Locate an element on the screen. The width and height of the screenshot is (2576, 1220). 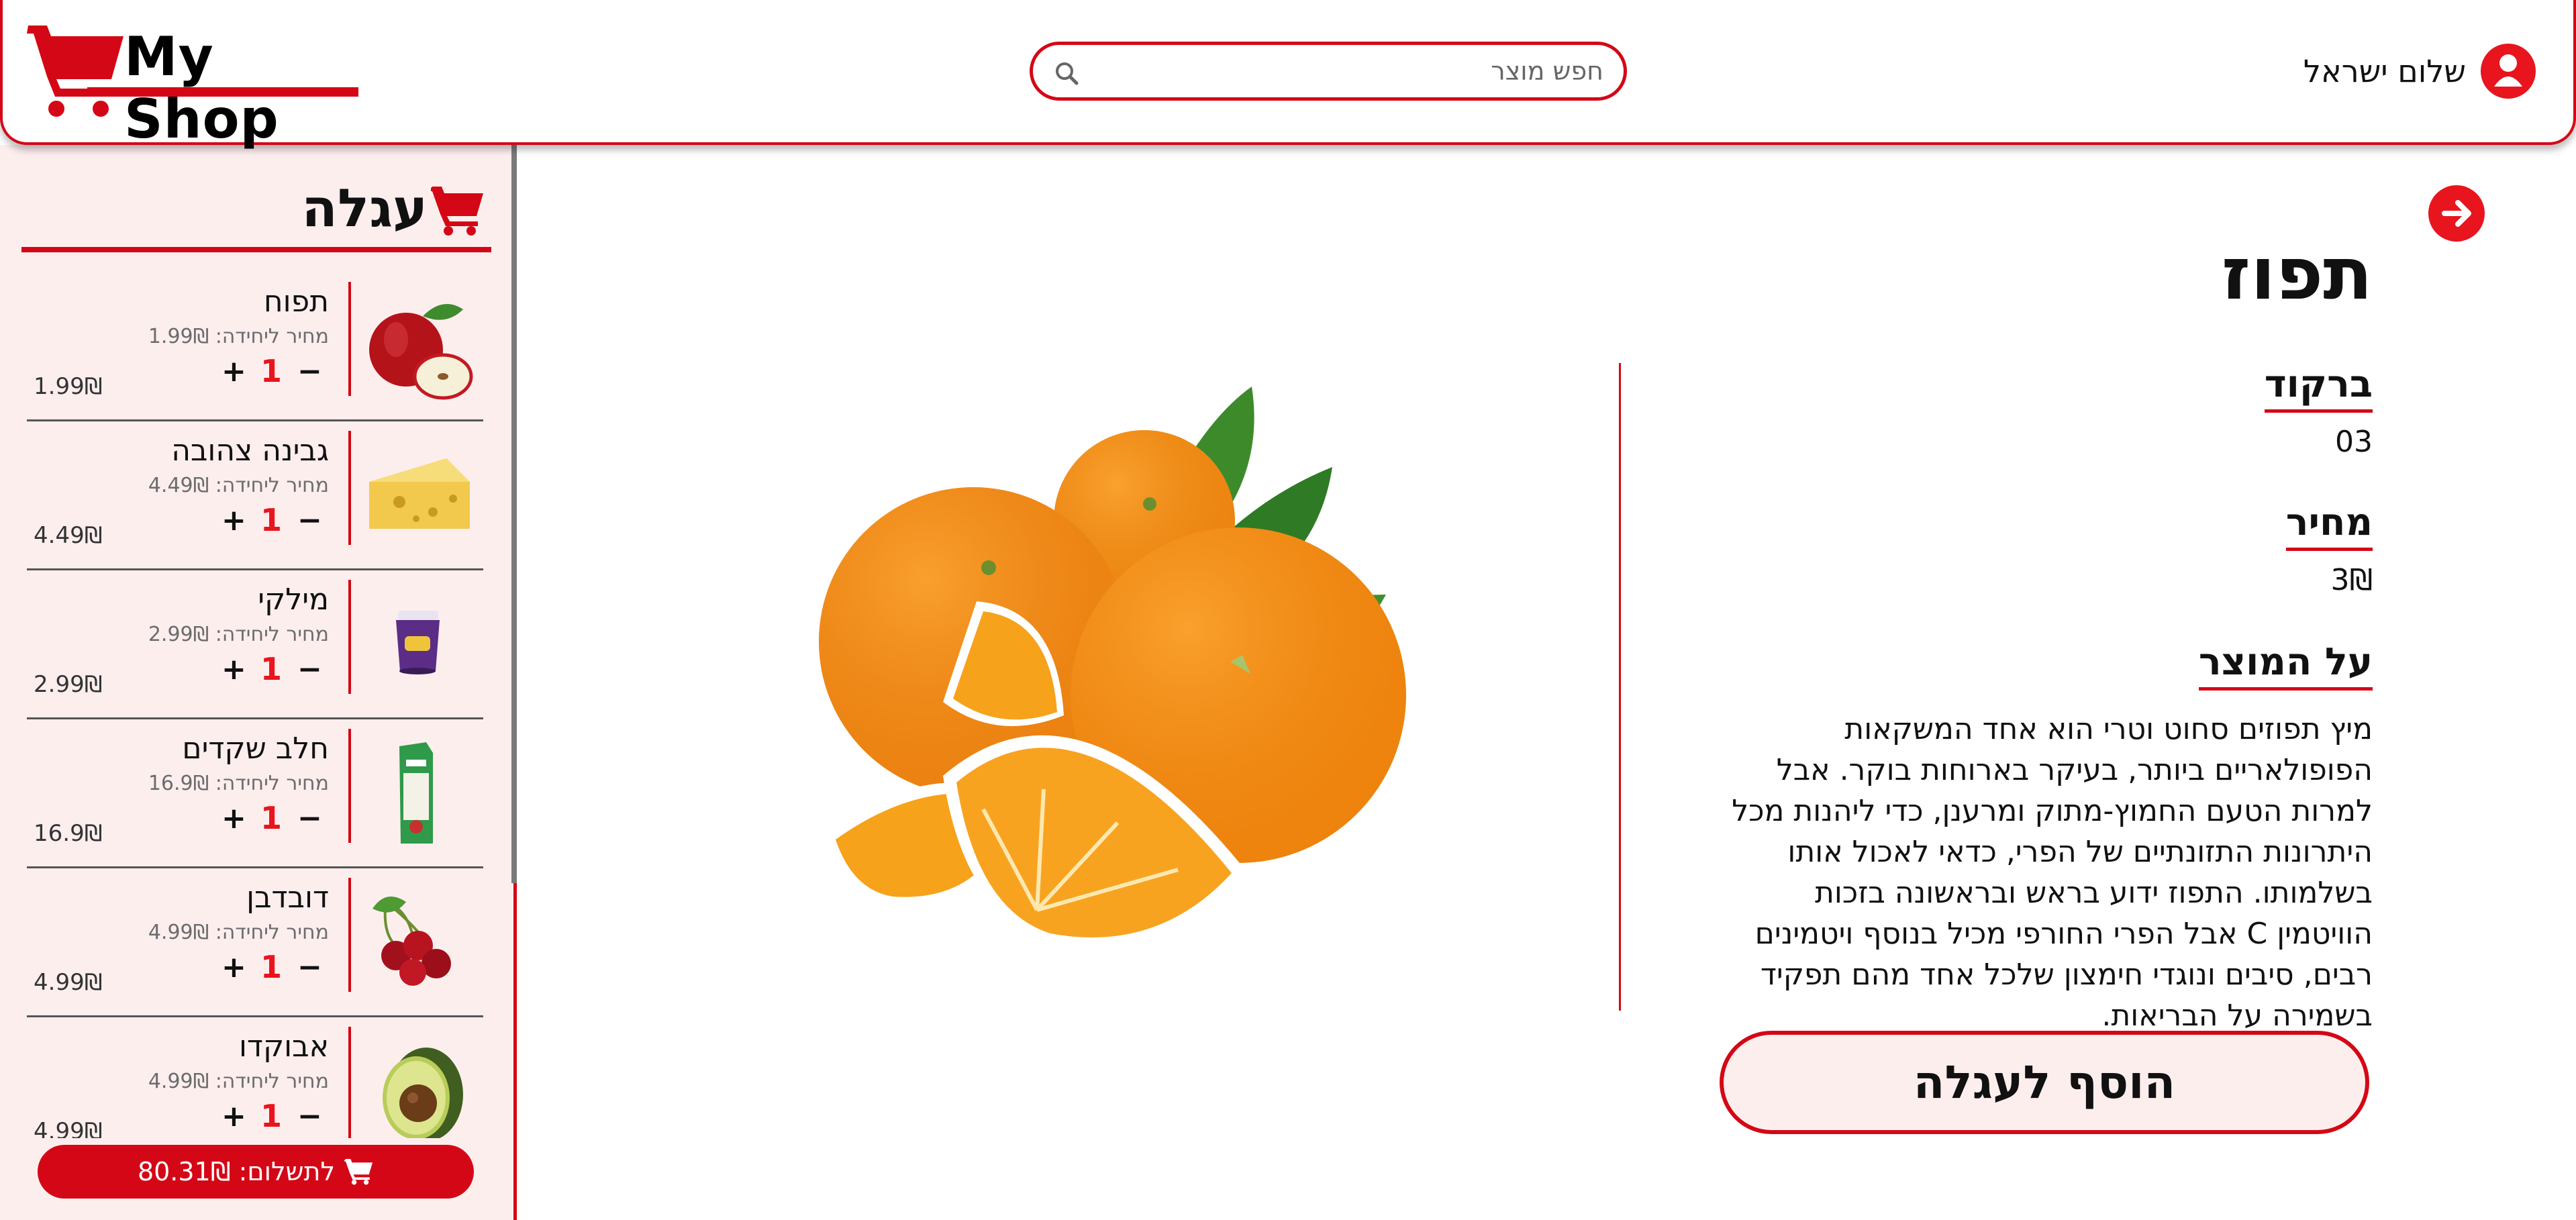
cart-item: דובדבן מחיר ליחידה: 4.99₪ + 1 − 4.99₪ is located at coordinates (255, 942).